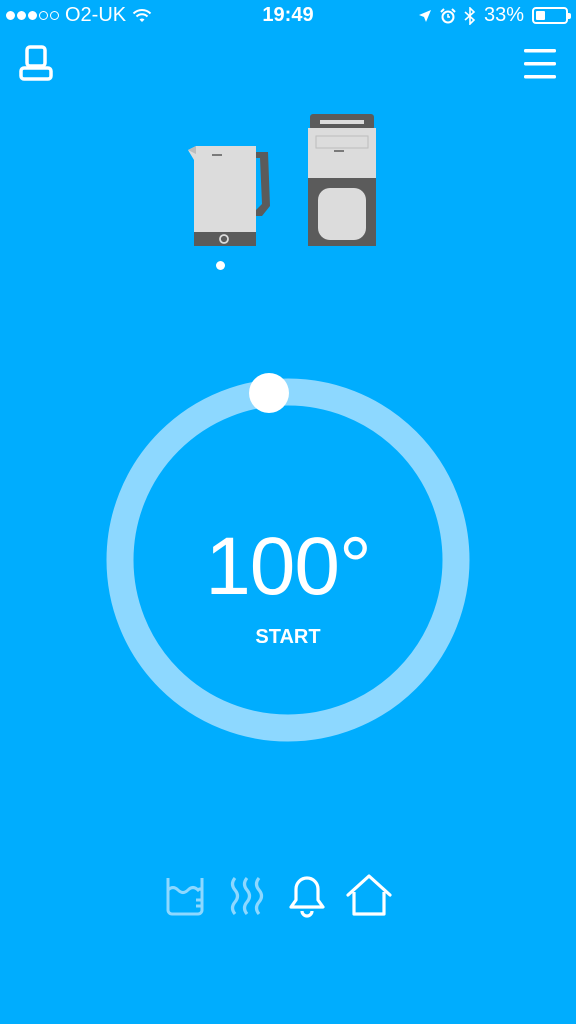 Image resolution: width=576 pixels, height=1024 pixels. I want to click on water-level-icon, so click(185, 897).